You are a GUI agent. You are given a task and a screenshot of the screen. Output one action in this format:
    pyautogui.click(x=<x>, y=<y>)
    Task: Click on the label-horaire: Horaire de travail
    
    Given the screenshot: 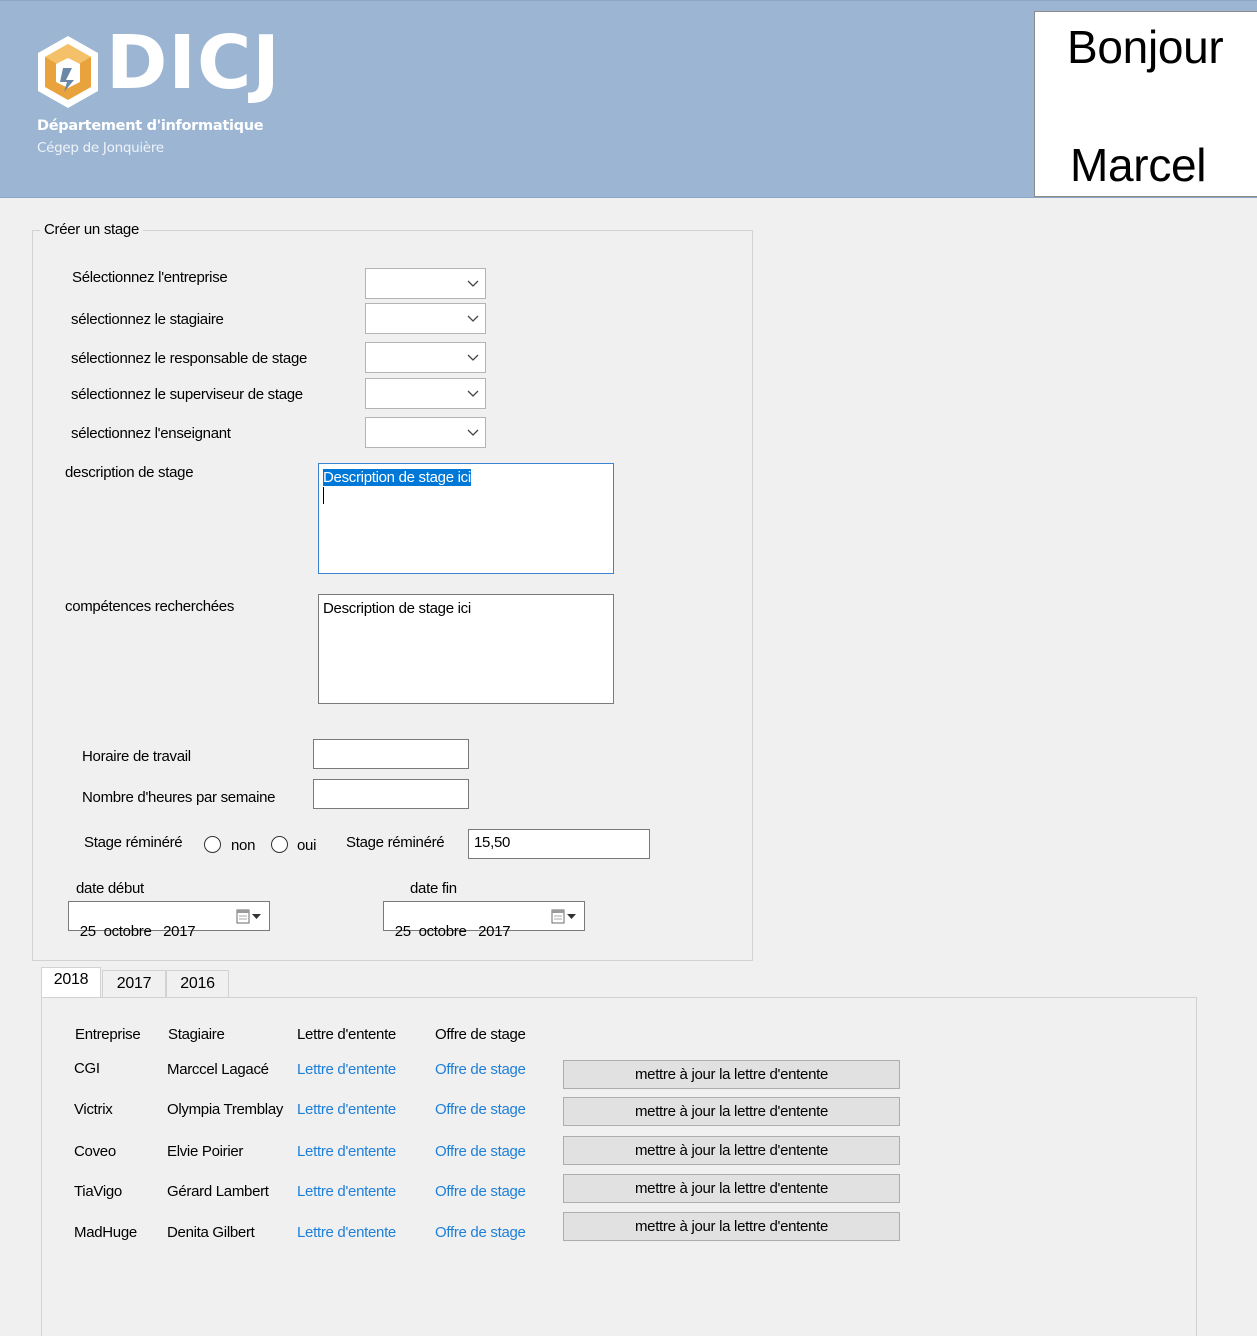 What is the action you would take?
    pyautogui.click(x=136, y=756)
    